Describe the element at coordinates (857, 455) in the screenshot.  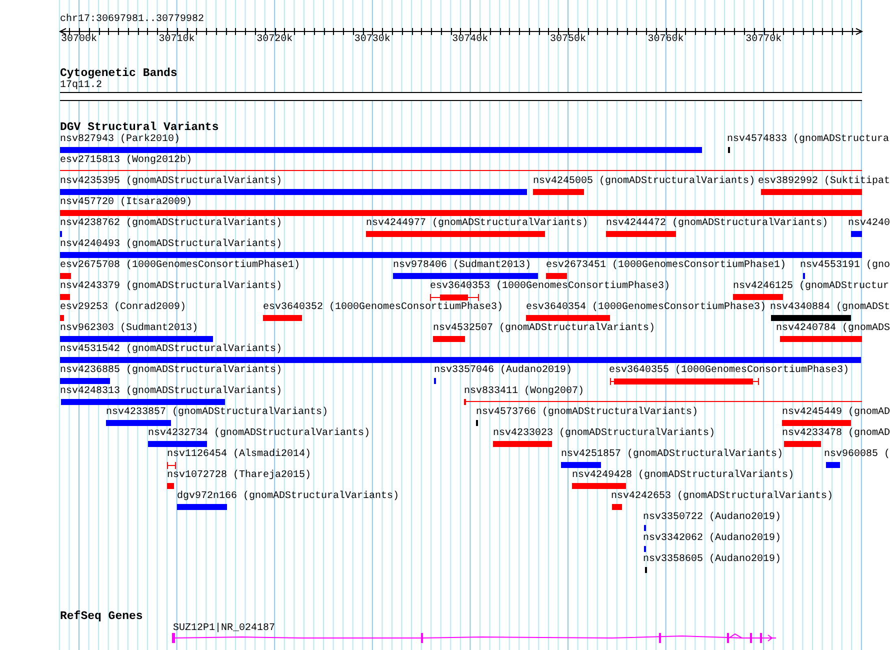
I see `variant-label: nsv960085 (` at that location.